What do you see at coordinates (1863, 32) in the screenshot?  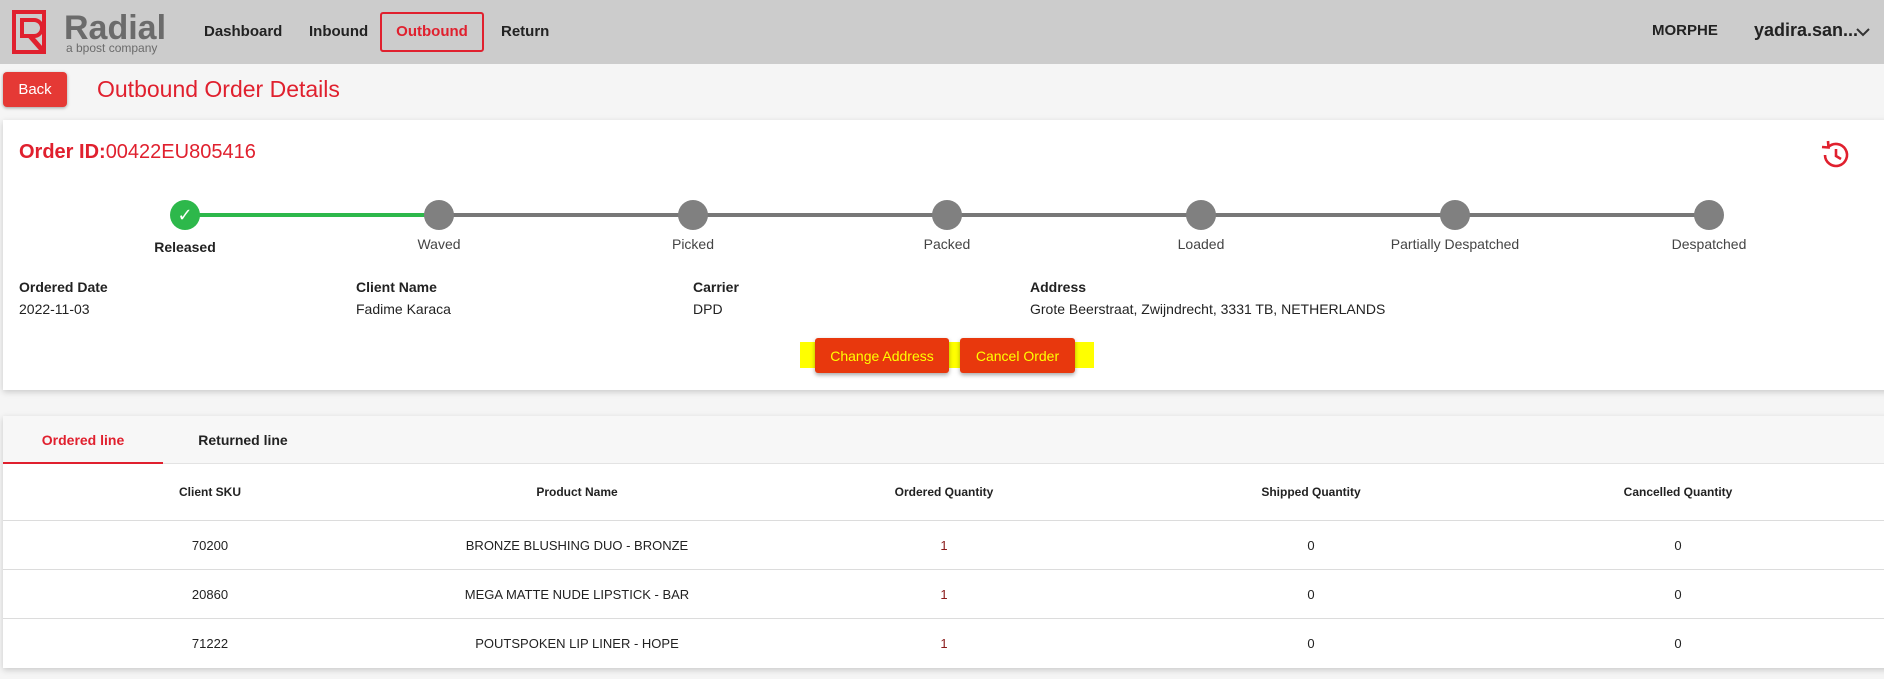 I see `chevron-down-icon` at bounding box center [1863, 32].